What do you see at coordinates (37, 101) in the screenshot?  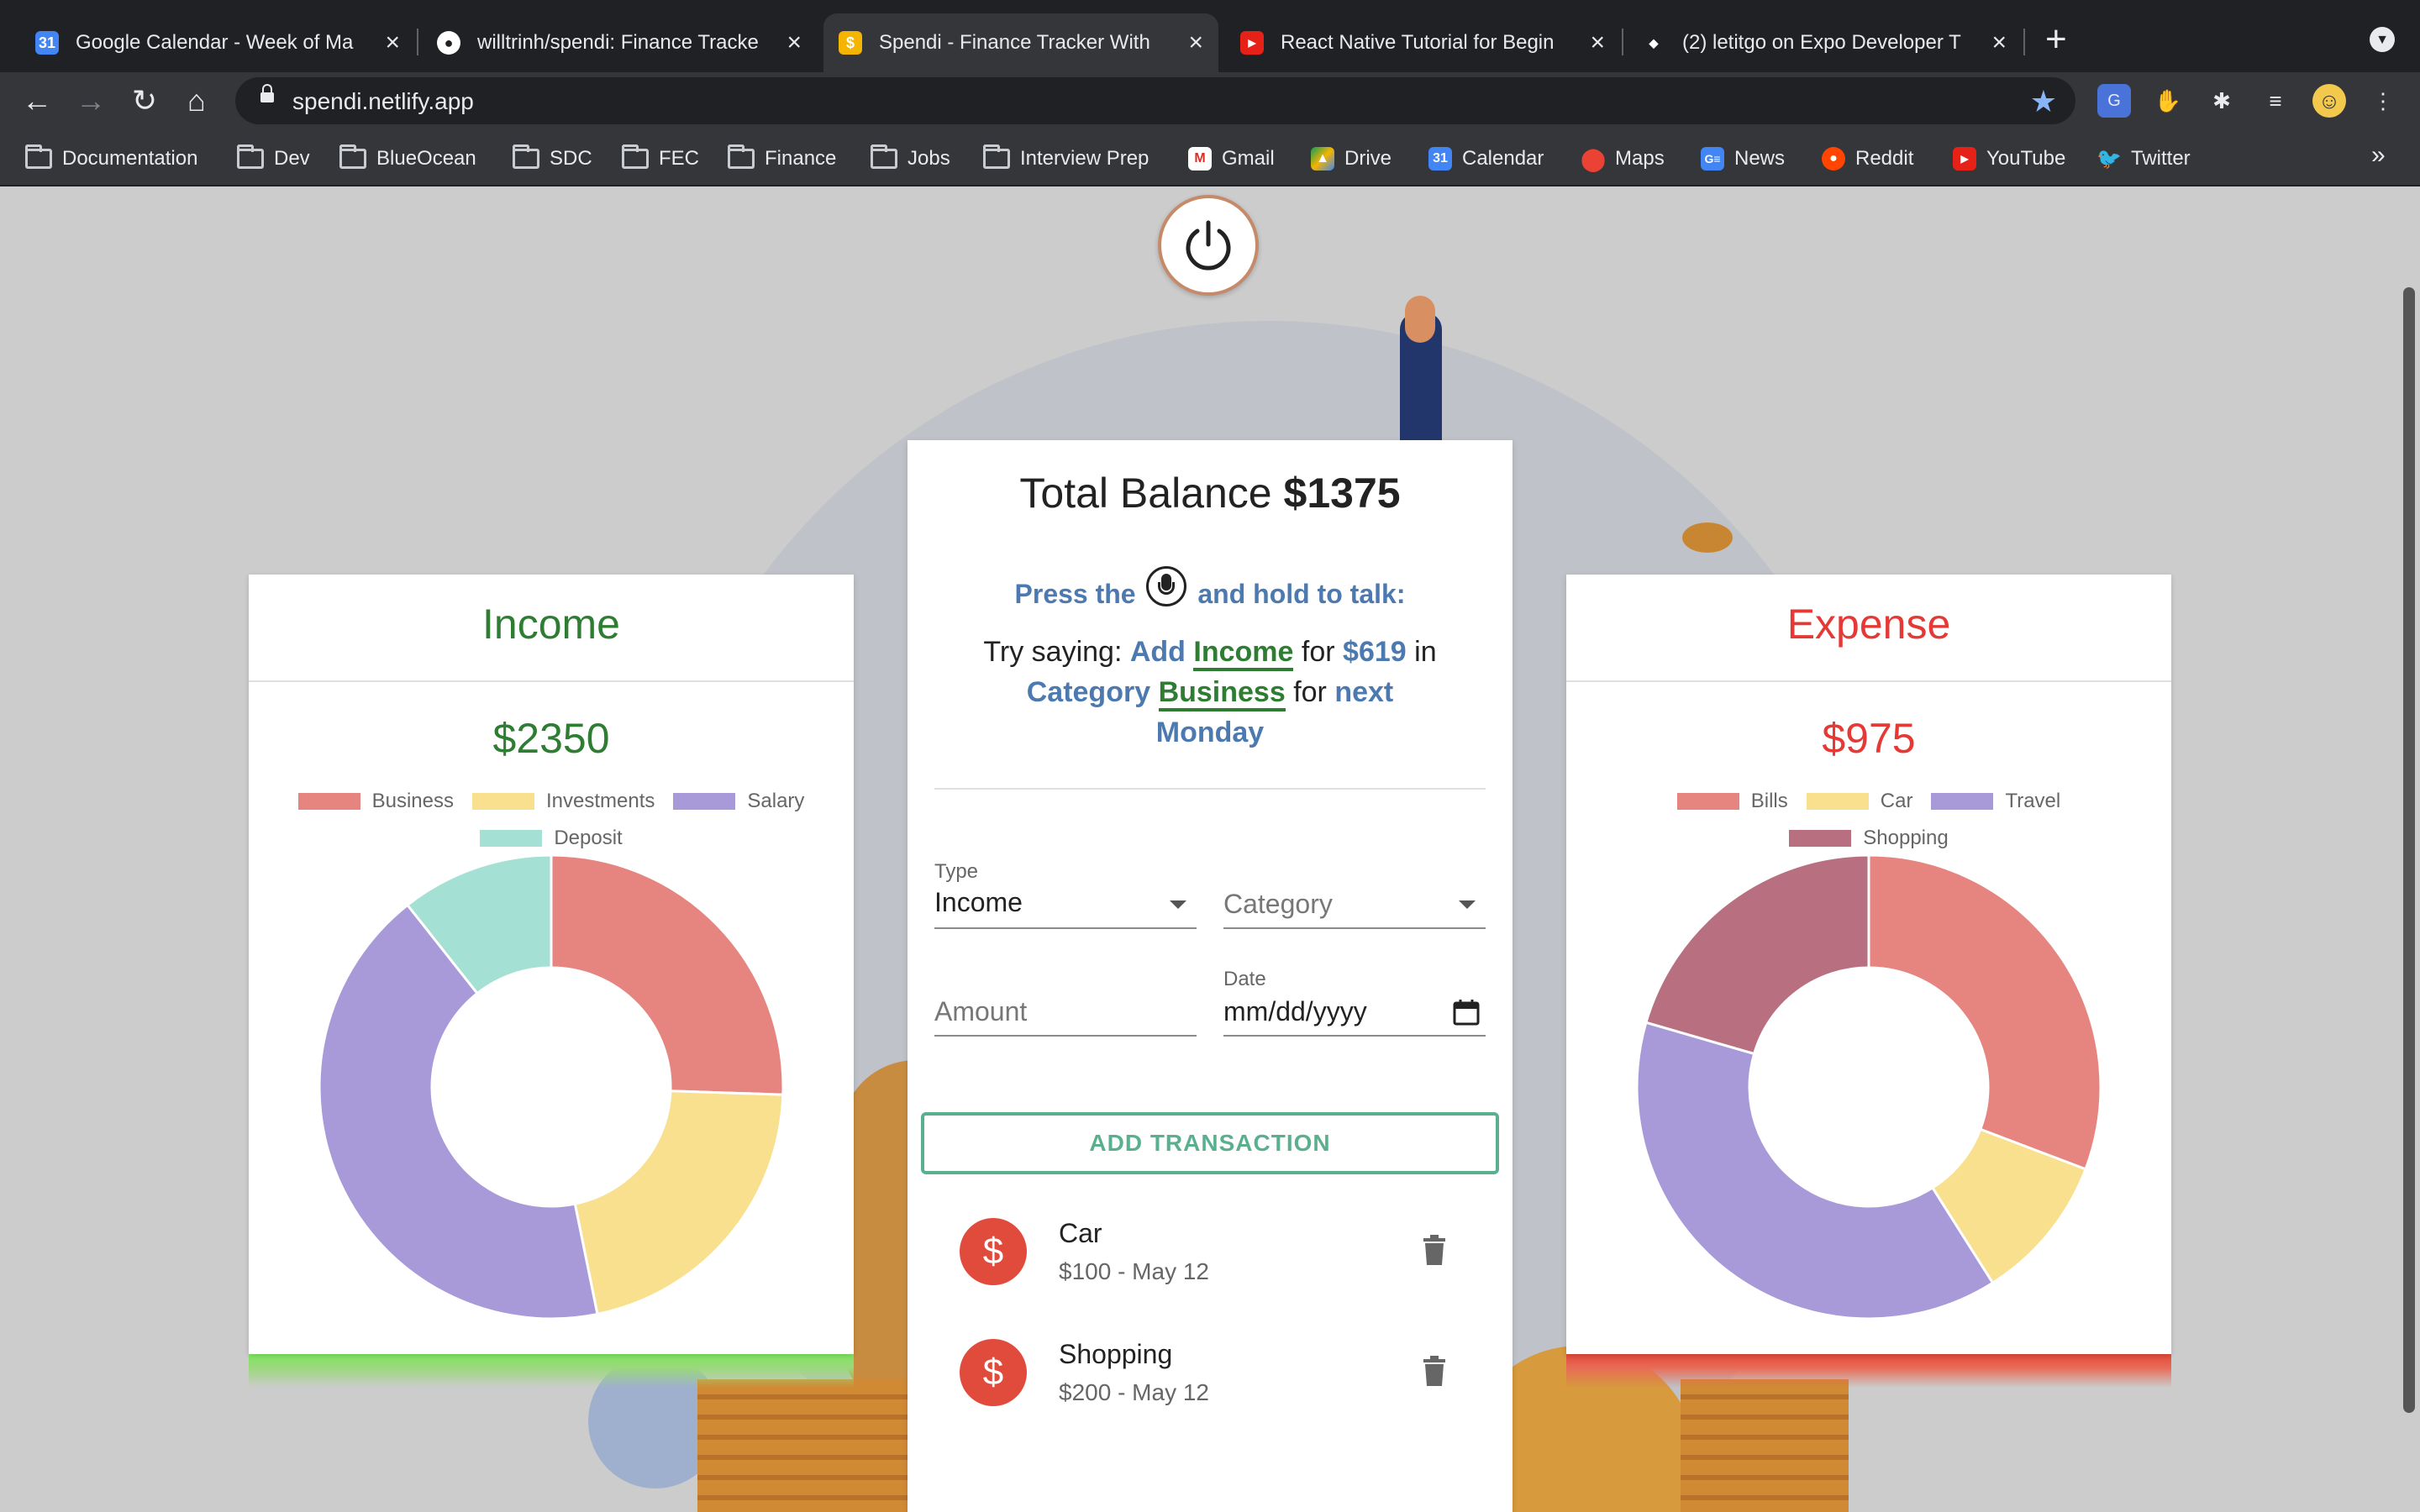 I see `back-icon: ←` at bounding box center [37, 101].